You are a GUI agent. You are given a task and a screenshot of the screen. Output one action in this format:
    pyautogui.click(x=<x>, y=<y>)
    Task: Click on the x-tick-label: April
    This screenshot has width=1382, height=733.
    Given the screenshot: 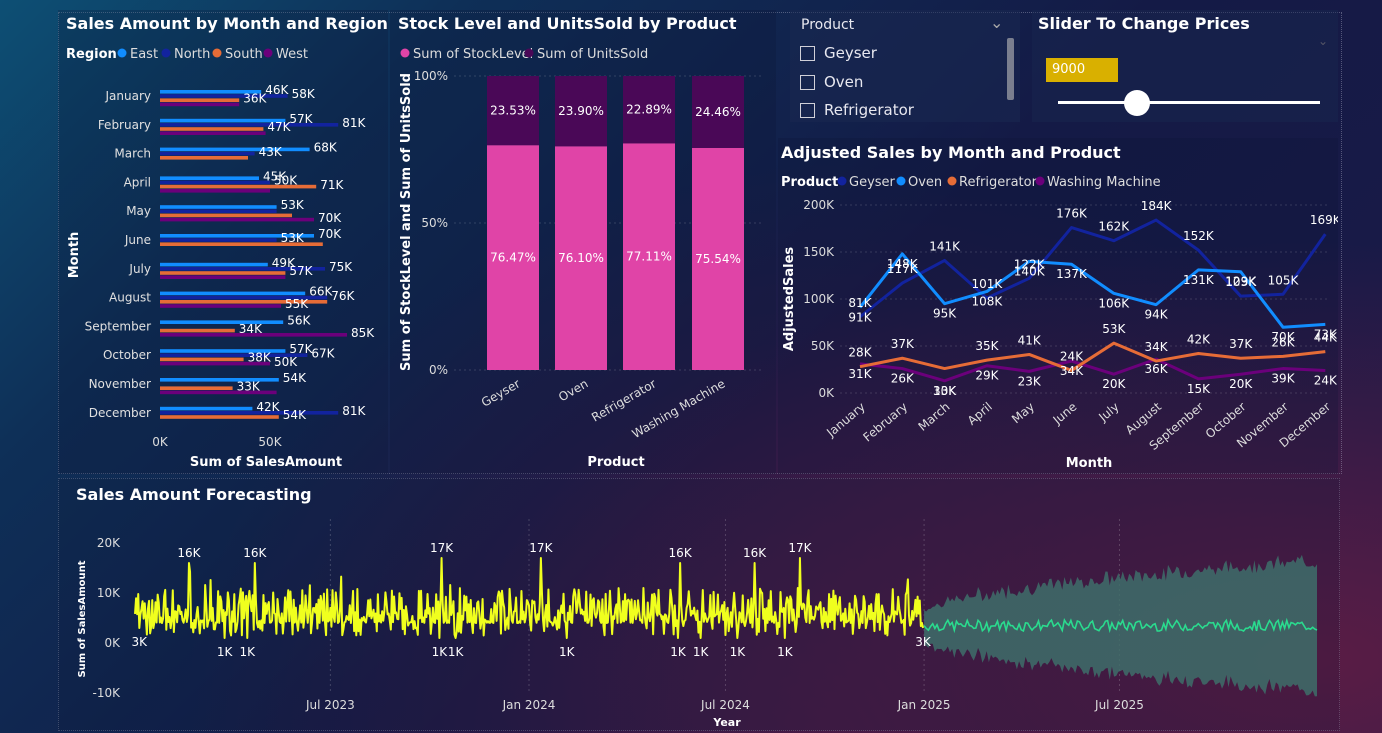 What is the action you would take?
    pyautogui.click(x=980, y=414)
    